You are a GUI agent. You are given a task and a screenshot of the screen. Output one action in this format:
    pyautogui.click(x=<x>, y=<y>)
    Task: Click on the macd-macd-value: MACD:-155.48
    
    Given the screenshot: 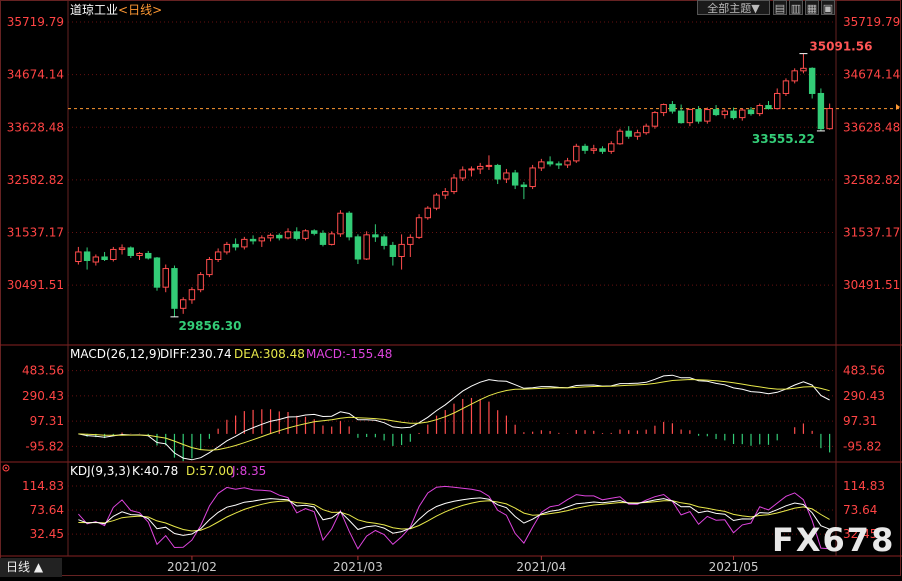 What is the action you would take?
    pyautogui.click(x=349, y=354)
    